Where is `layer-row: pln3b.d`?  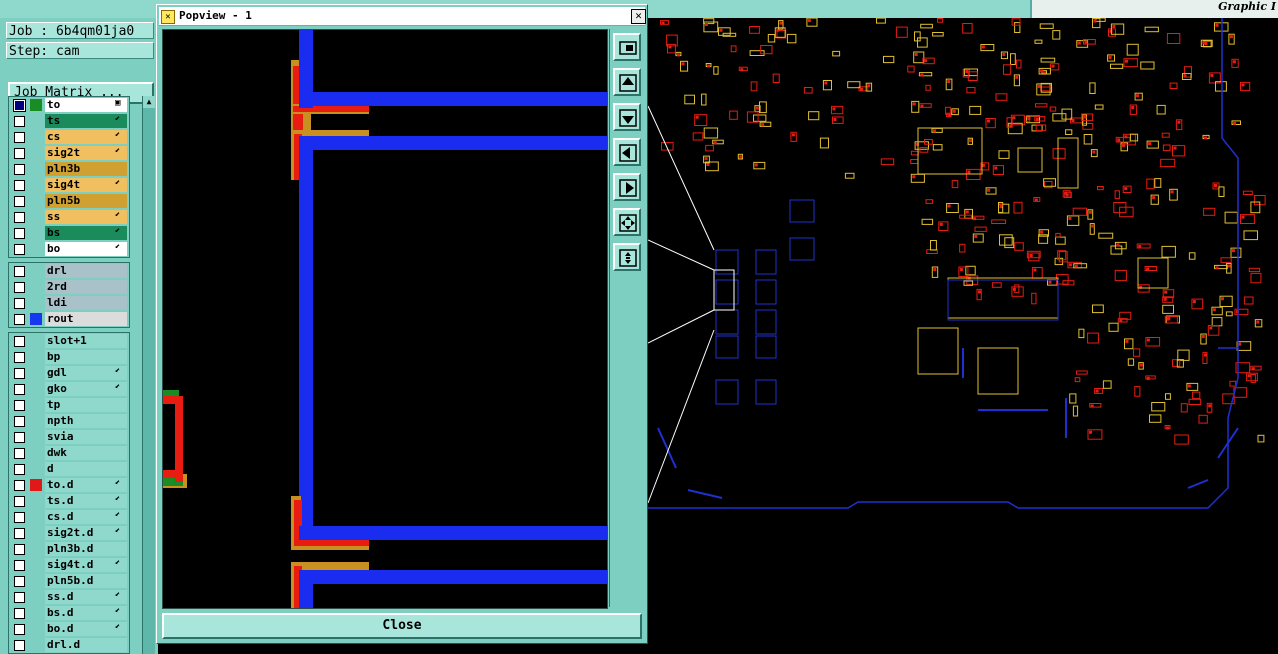 layer-row: pln3b.d is located at coordinates (69, 549).